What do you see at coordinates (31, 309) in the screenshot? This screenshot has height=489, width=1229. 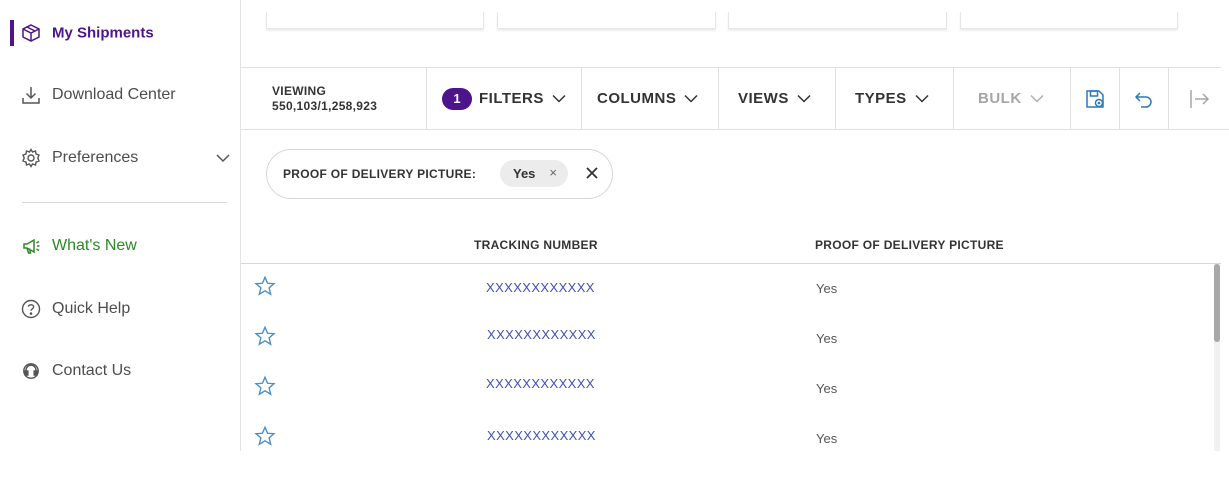 I see `question-circle-icon` at bounding box center [31, 309].